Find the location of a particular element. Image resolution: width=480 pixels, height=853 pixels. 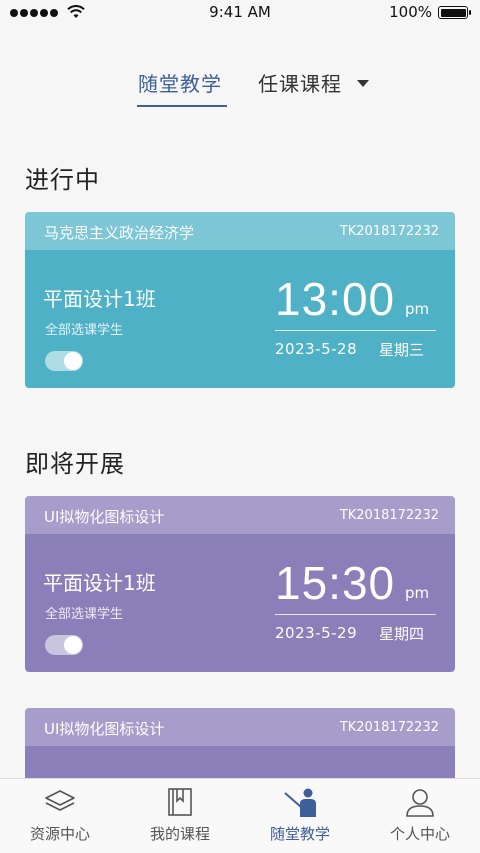

battery-icon is located at coordinates (454, 12).